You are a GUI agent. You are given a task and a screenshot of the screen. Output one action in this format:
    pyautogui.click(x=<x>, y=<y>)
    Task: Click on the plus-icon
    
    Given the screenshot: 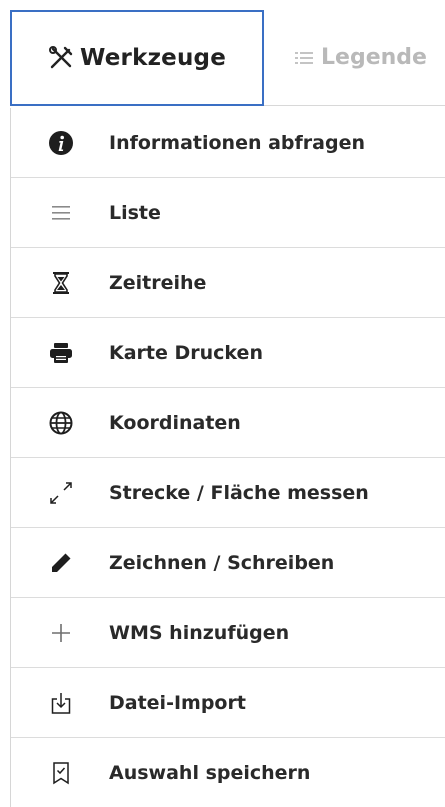 What is the action you would take?
    pyautogui.click(x=61, y=633)
    